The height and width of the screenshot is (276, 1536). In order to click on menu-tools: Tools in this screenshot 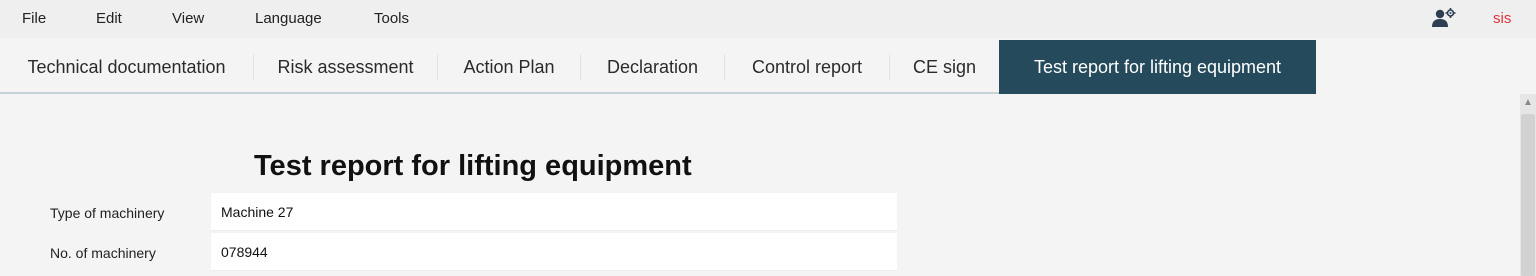, I will do `click(391, 18)`.